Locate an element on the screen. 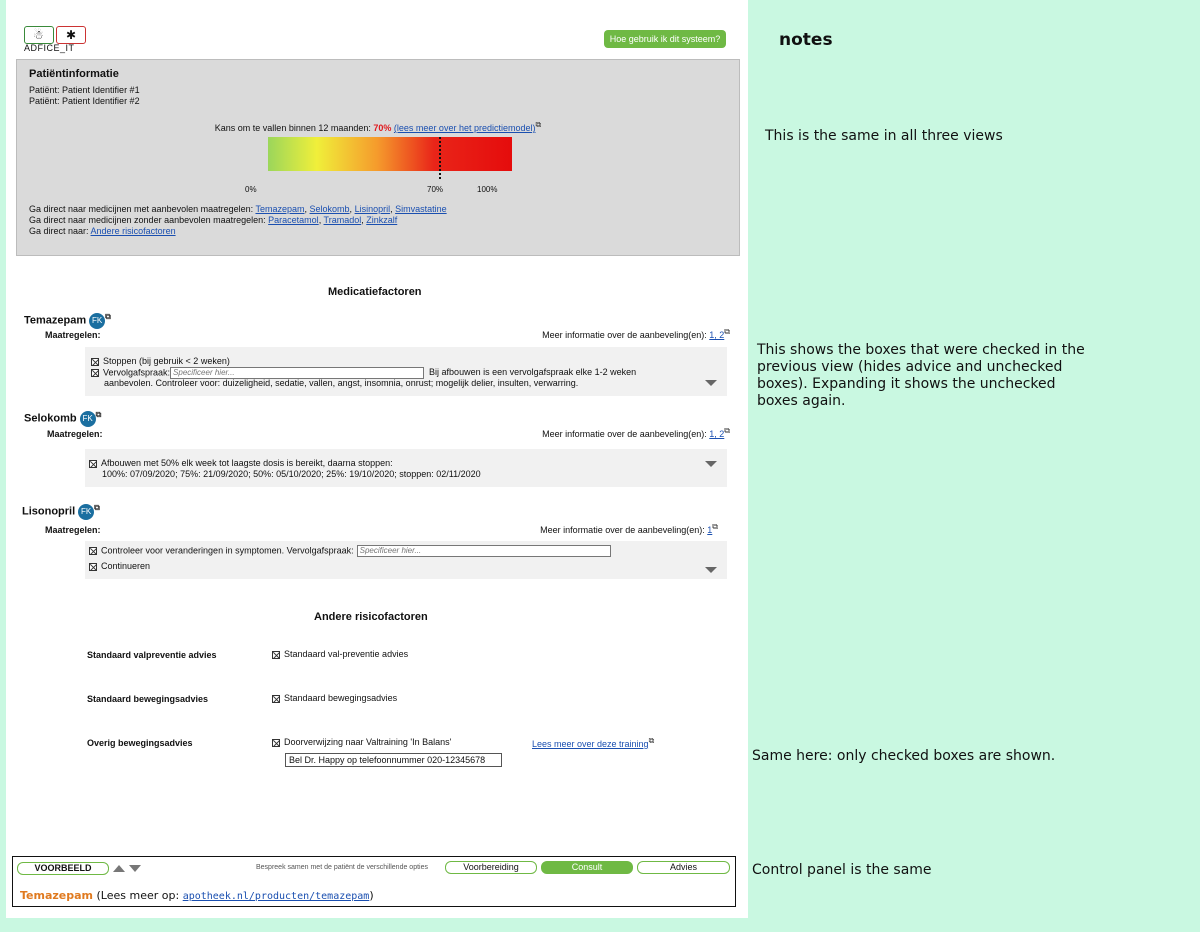 Image resolution: width=1200 pixels, height=932 pixels. option-continueren: Continueren is located at coordinates (119, 566).